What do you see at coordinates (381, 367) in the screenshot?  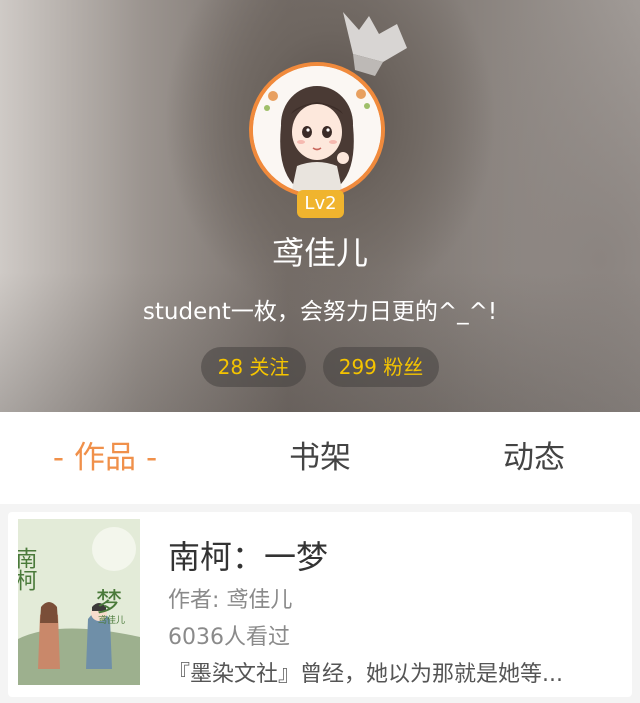 I see `fans-count-button: 299 粉丝` at bounding box center [381, 367].